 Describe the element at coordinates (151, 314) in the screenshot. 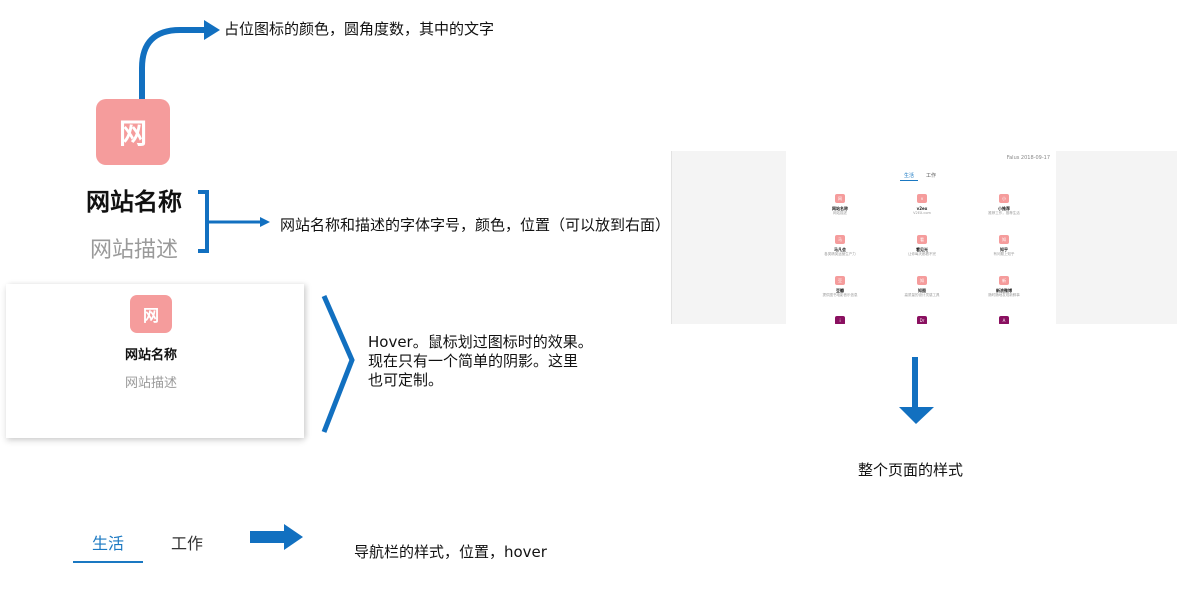

I see `card-icon: 网` at that location.